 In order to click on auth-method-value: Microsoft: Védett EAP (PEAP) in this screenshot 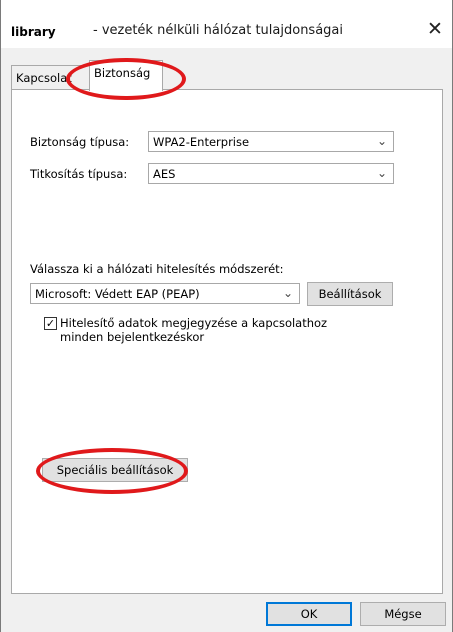, I will do `click(117, 294)`.